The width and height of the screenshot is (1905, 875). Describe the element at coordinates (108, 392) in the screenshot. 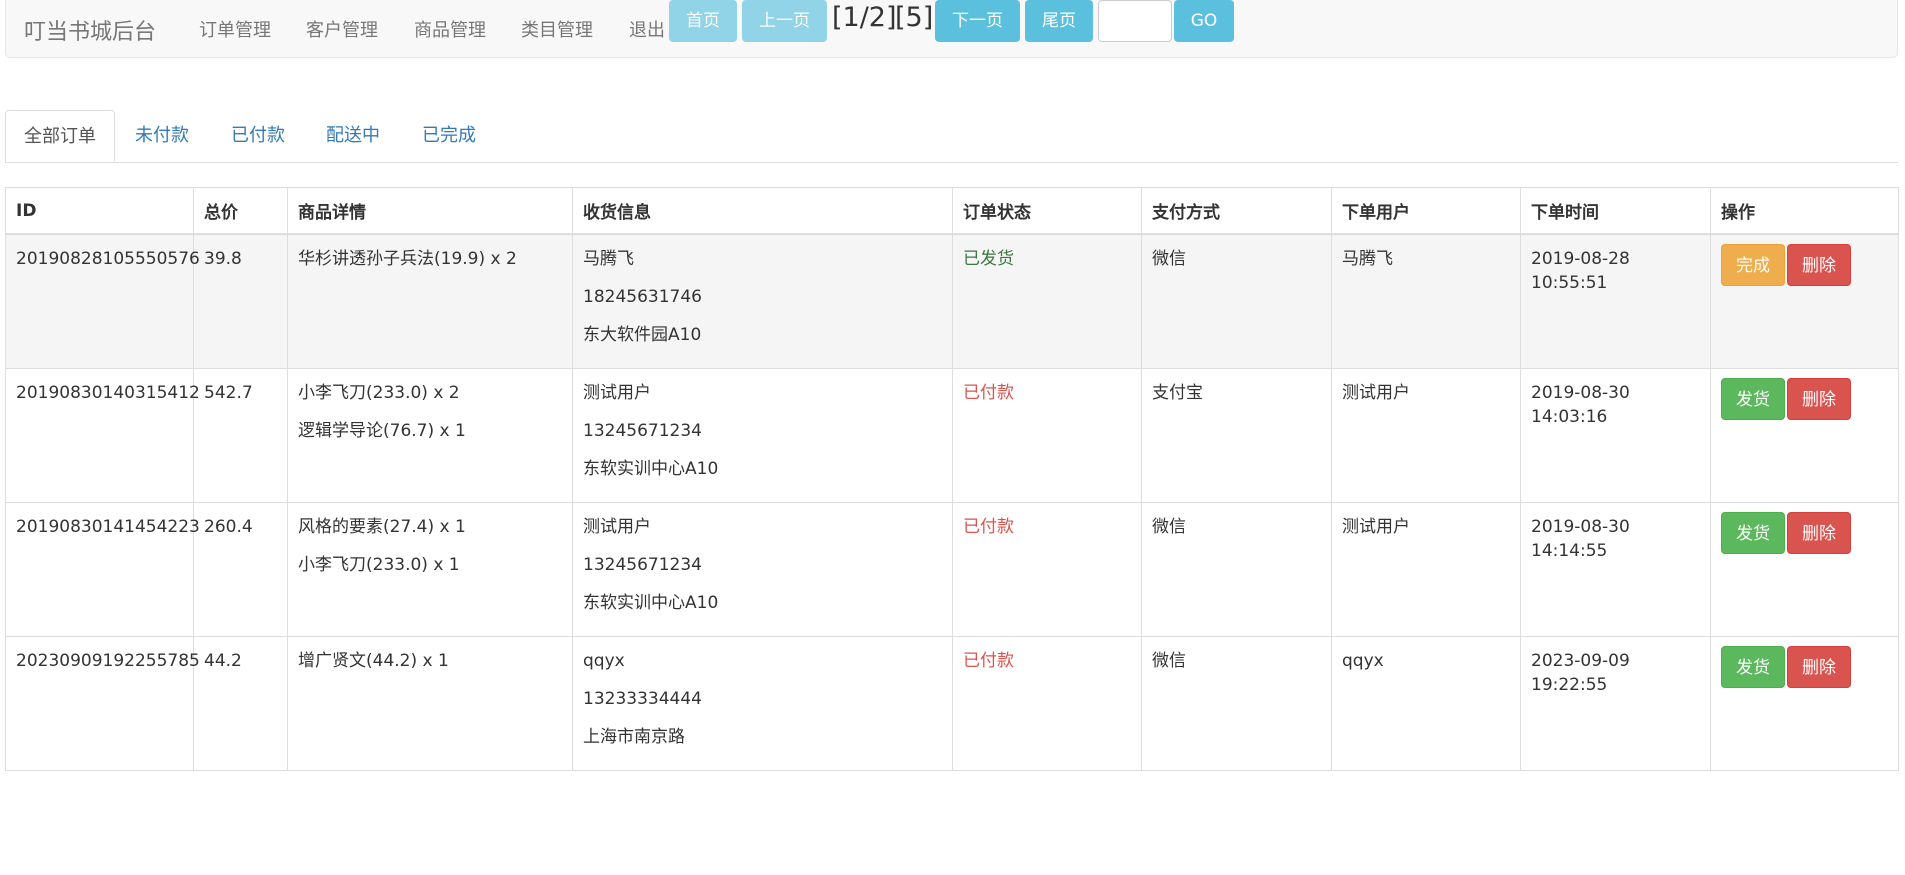

I see `order-id: 20190830140315412` at that location.